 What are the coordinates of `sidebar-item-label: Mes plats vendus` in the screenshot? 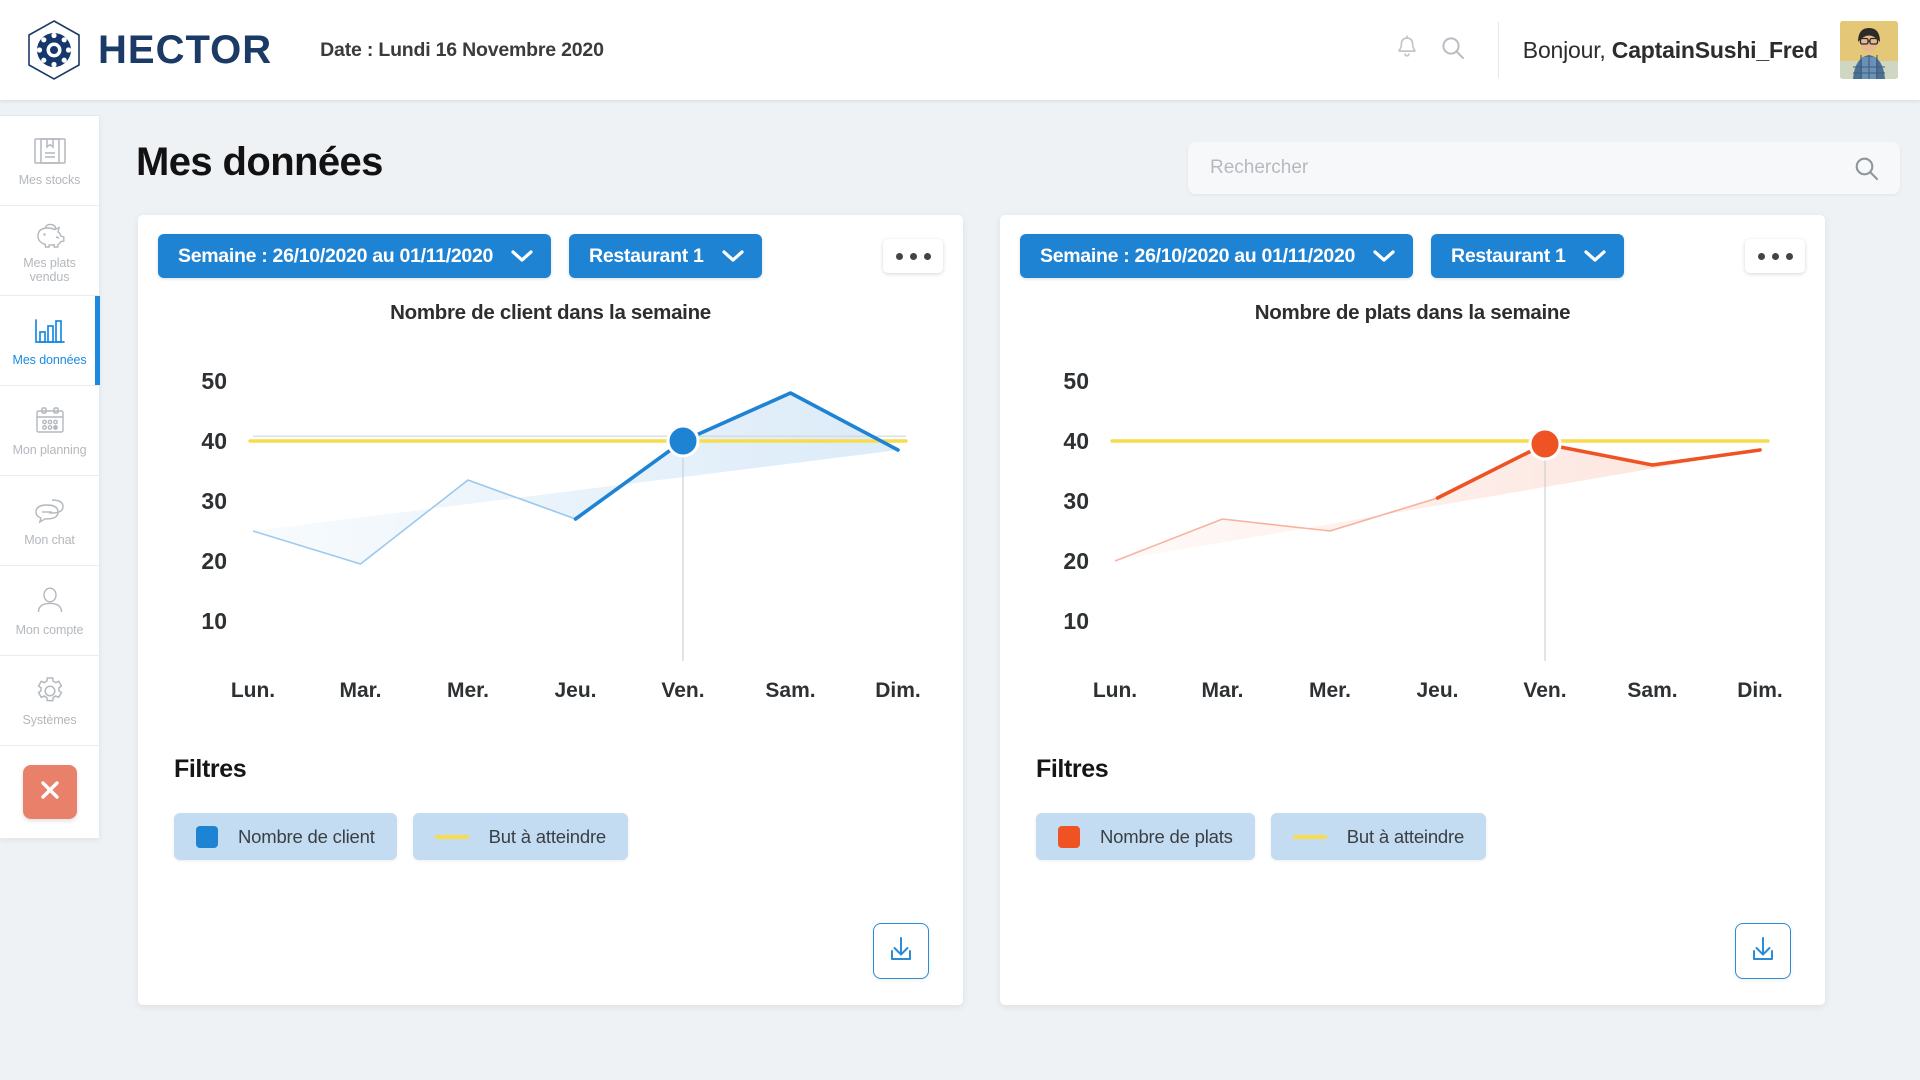 It's located at (49, 270).